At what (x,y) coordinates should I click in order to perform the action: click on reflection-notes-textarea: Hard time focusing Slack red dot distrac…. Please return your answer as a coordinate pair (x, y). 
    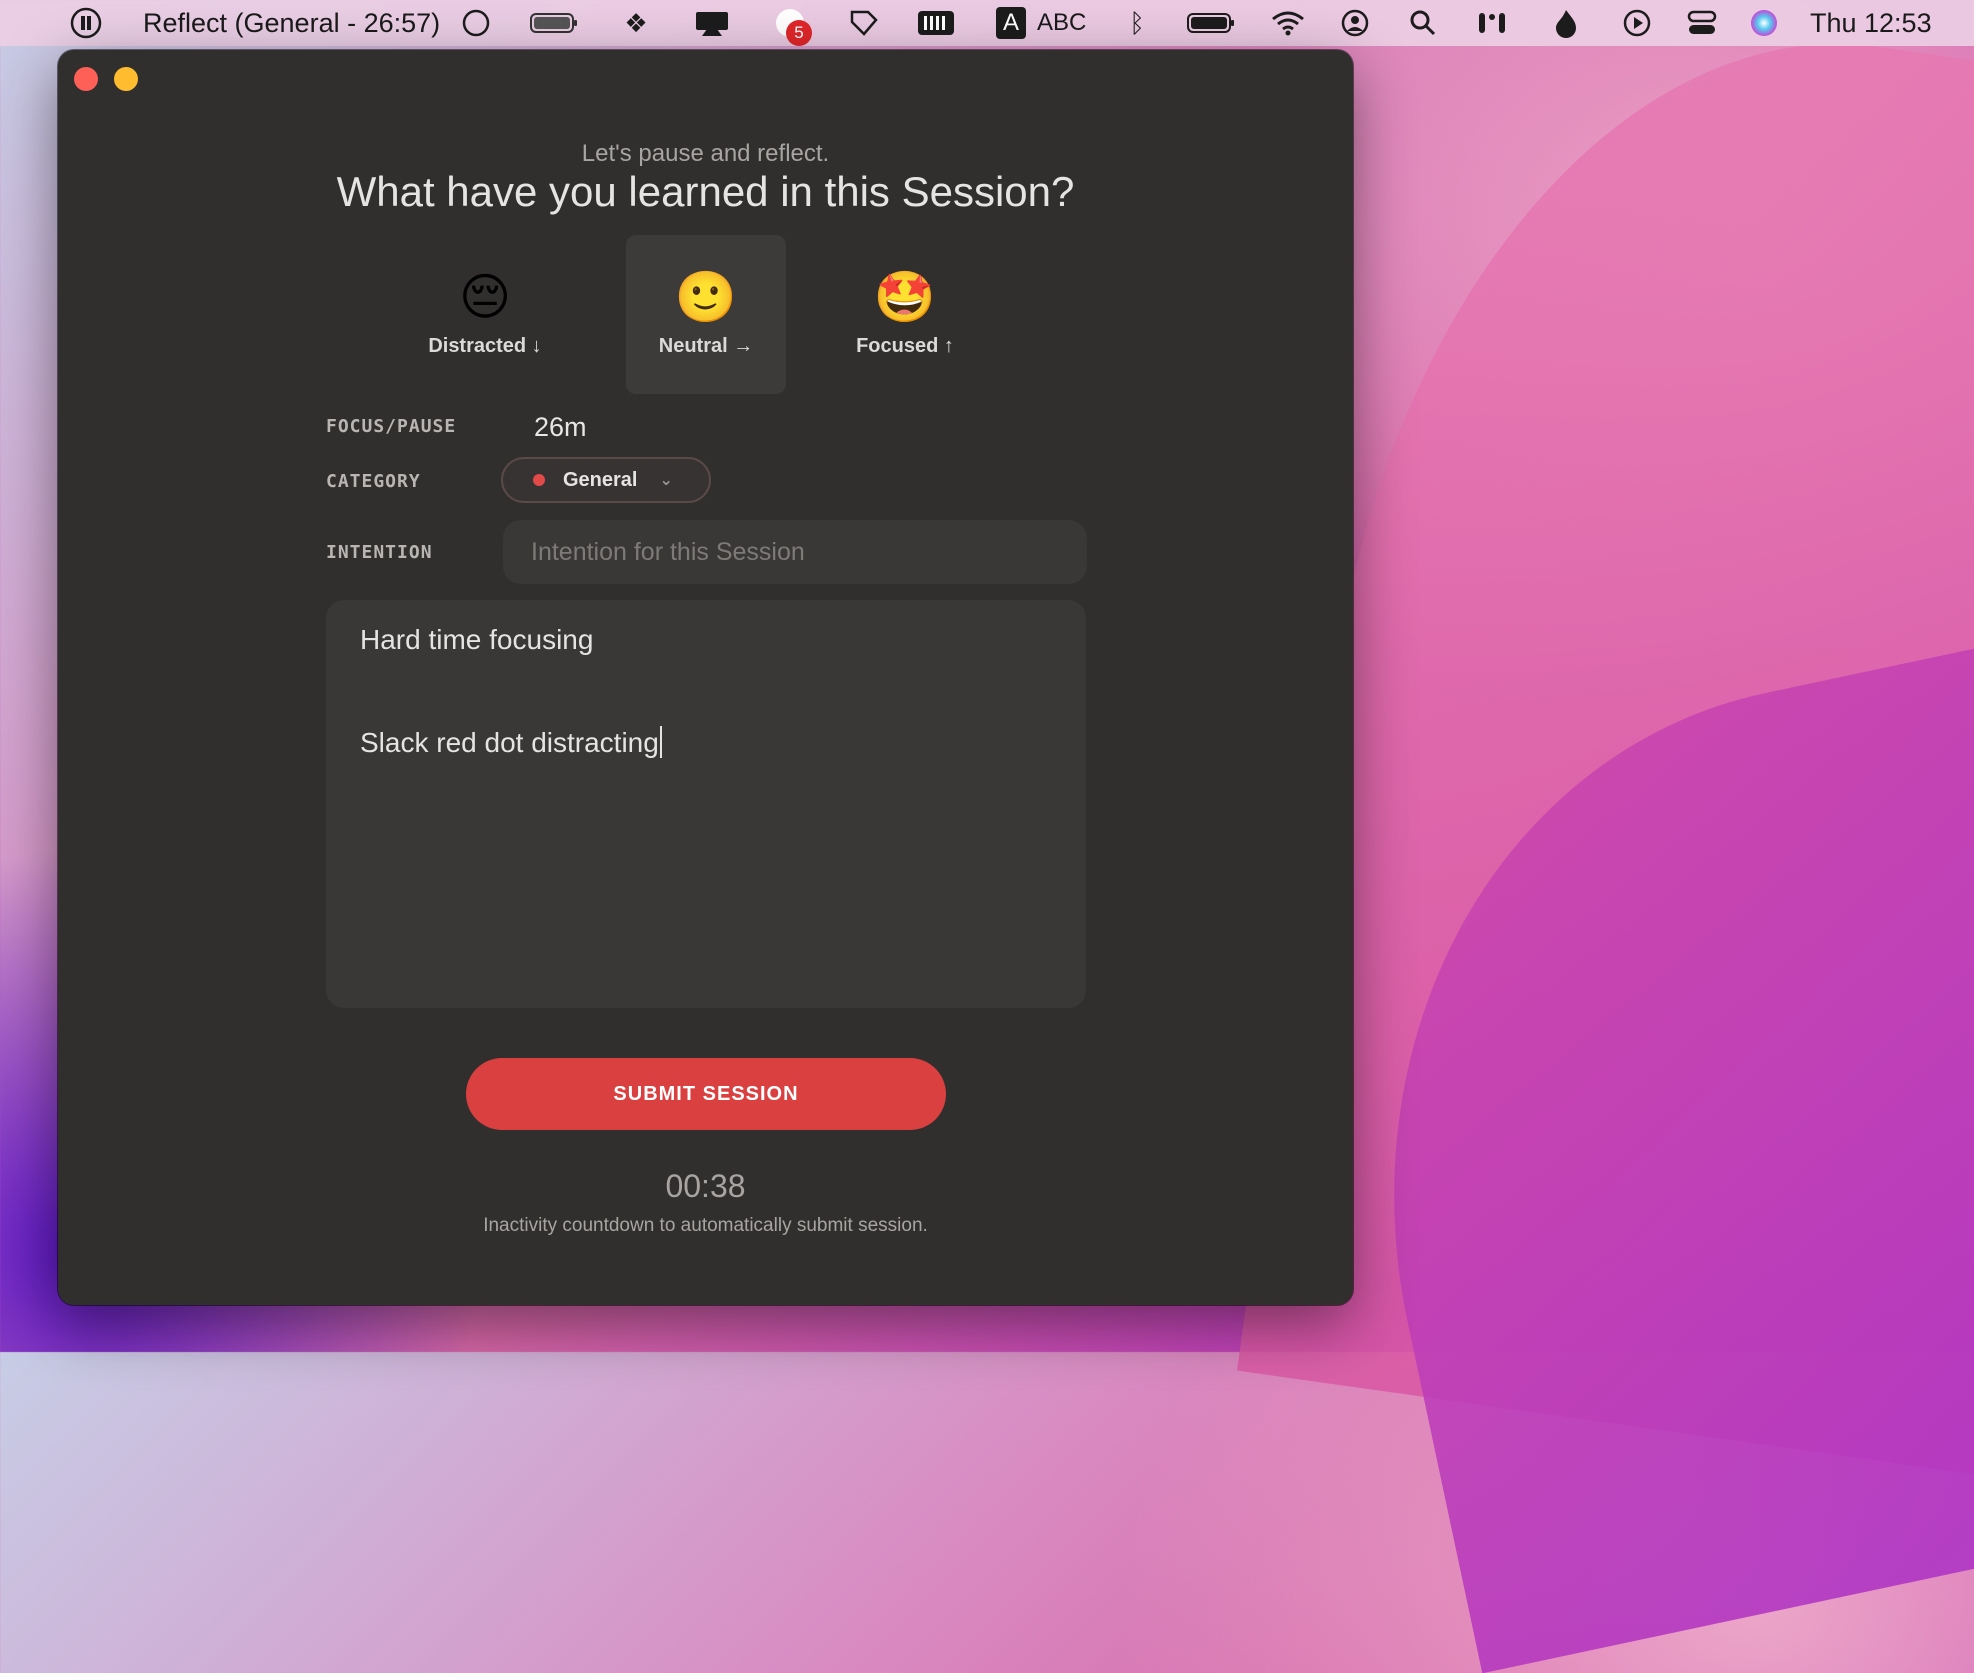
    Looking at the image, I should click on (706, 804).